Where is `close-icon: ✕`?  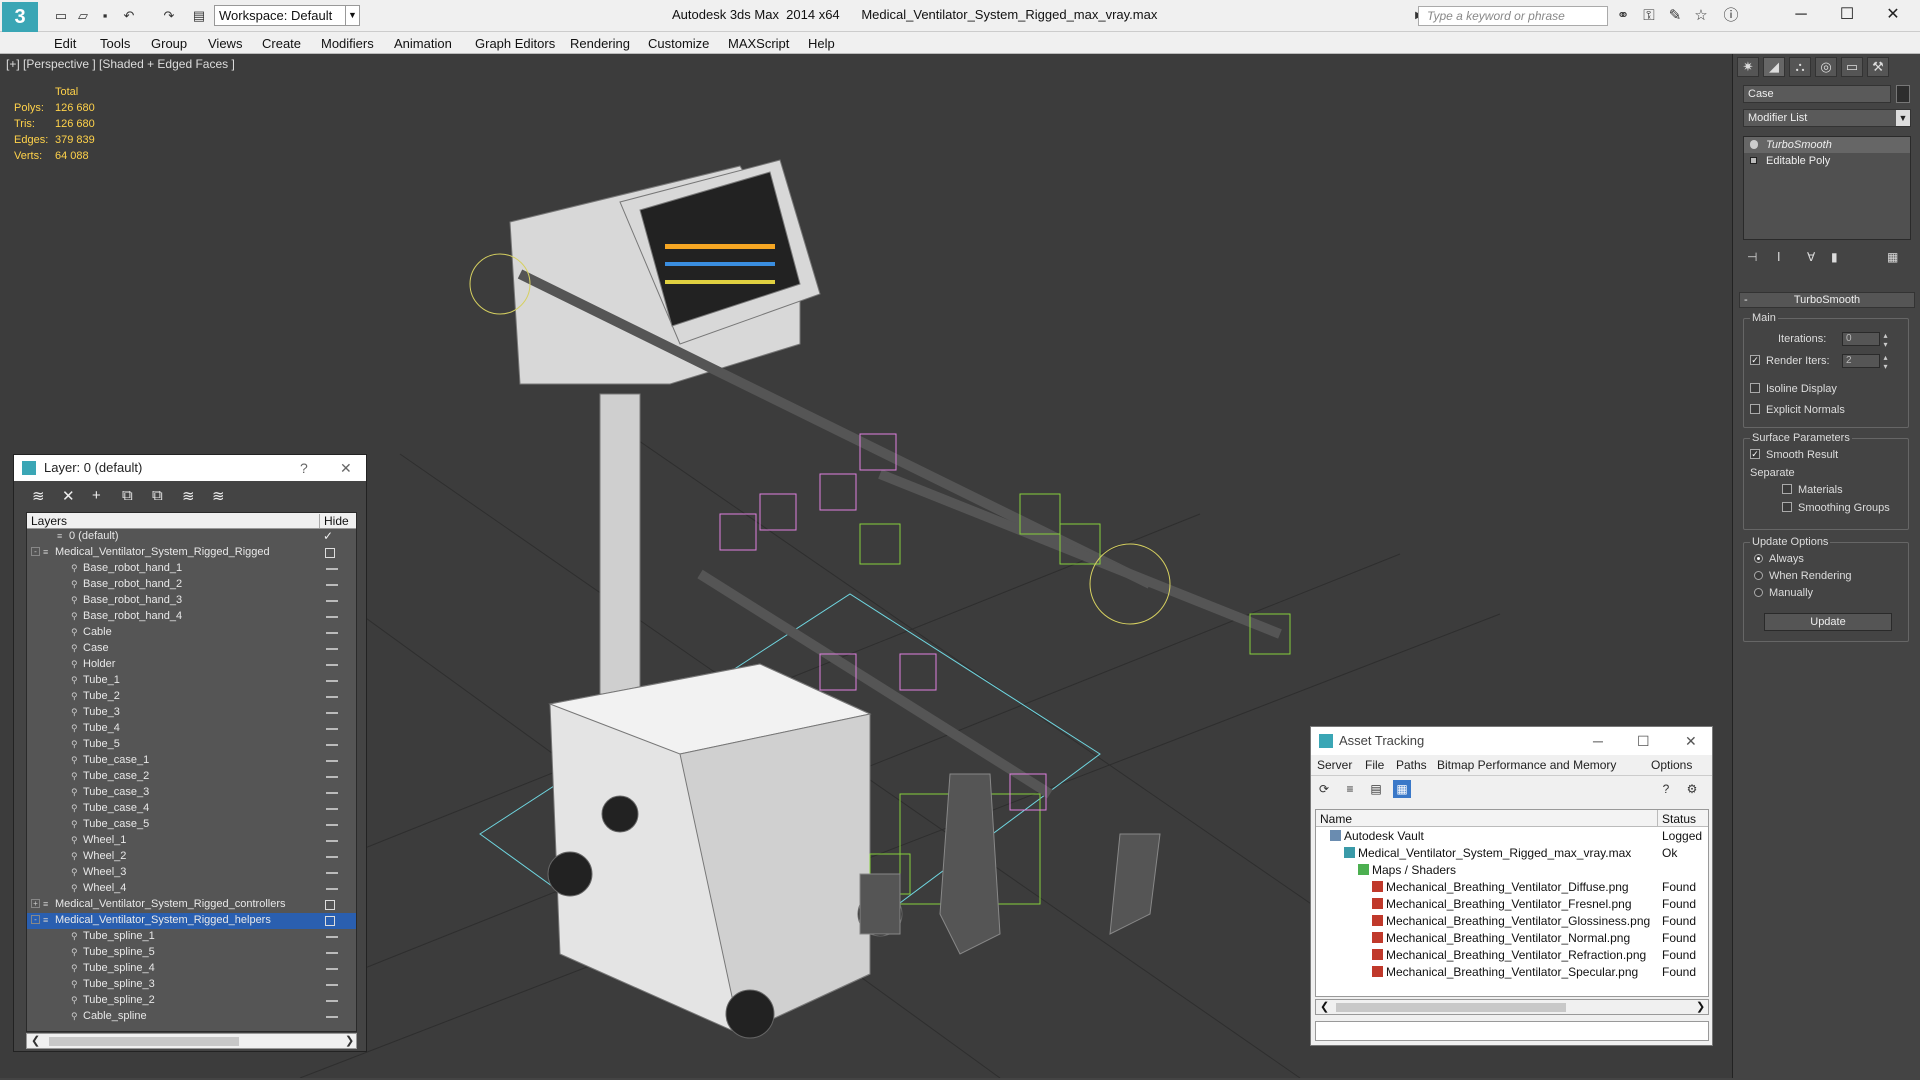 close-icon: ✕ is located at coordinates (346, 468).